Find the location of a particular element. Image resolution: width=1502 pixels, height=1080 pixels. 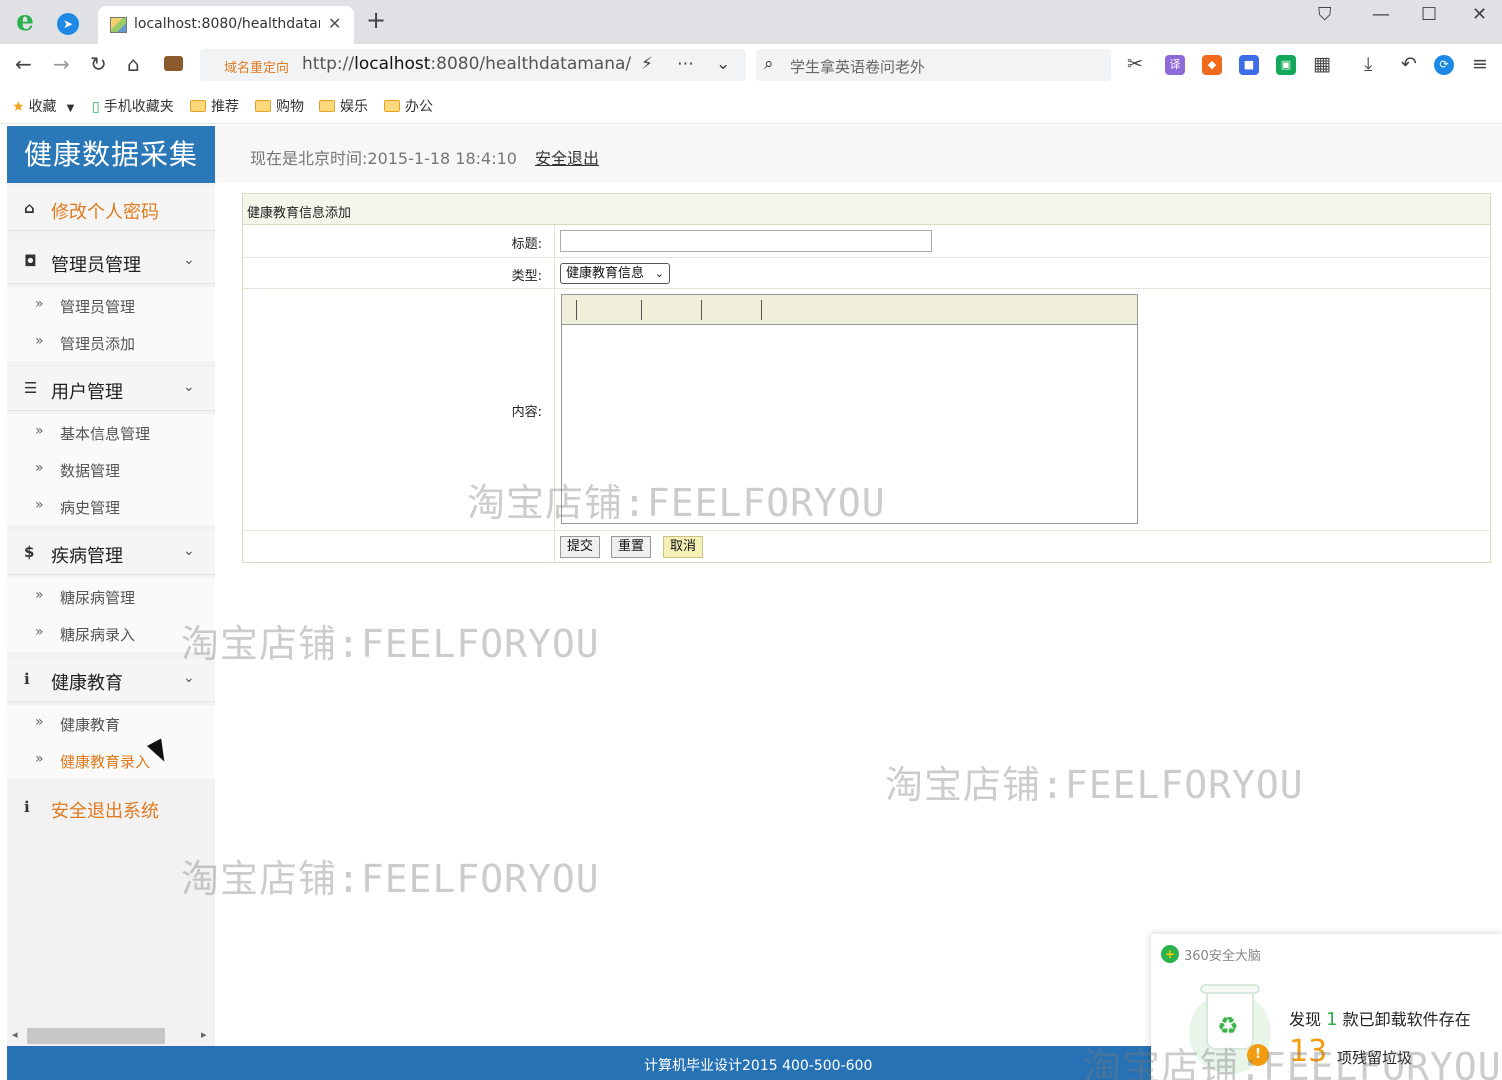

sidebar-item-admin-add: » 管理员添加 is located at coordinates (111, 342).